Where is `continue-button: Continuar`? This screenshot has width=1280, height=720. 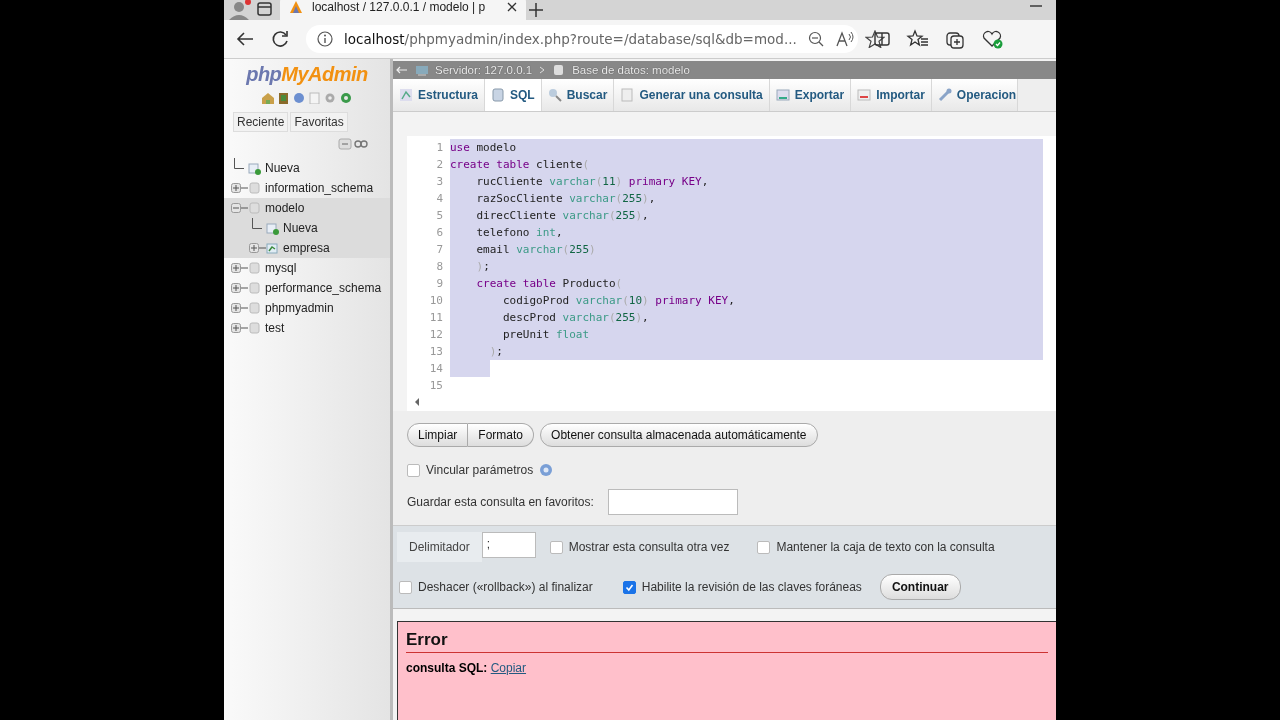 continue-button: Continuar is located at coordinates (920, 587).